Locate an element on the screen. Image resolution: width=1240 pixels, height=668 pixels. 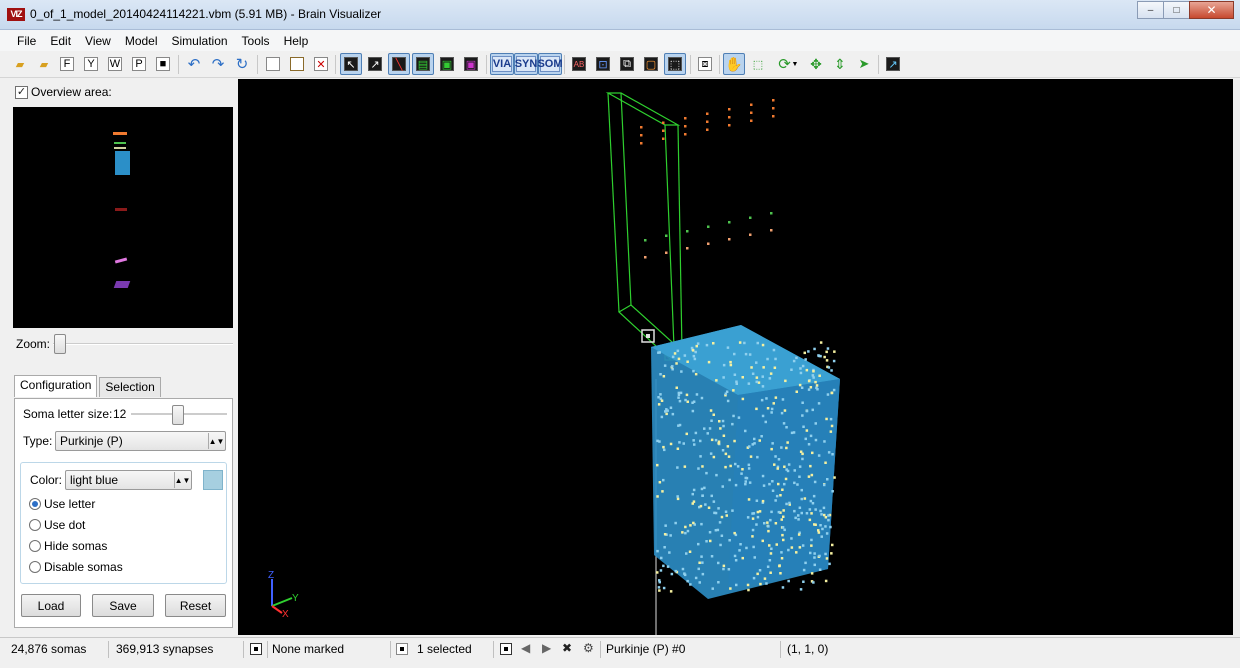
tool-marquee-button: ⬚ is located at coordinates (675, 64).